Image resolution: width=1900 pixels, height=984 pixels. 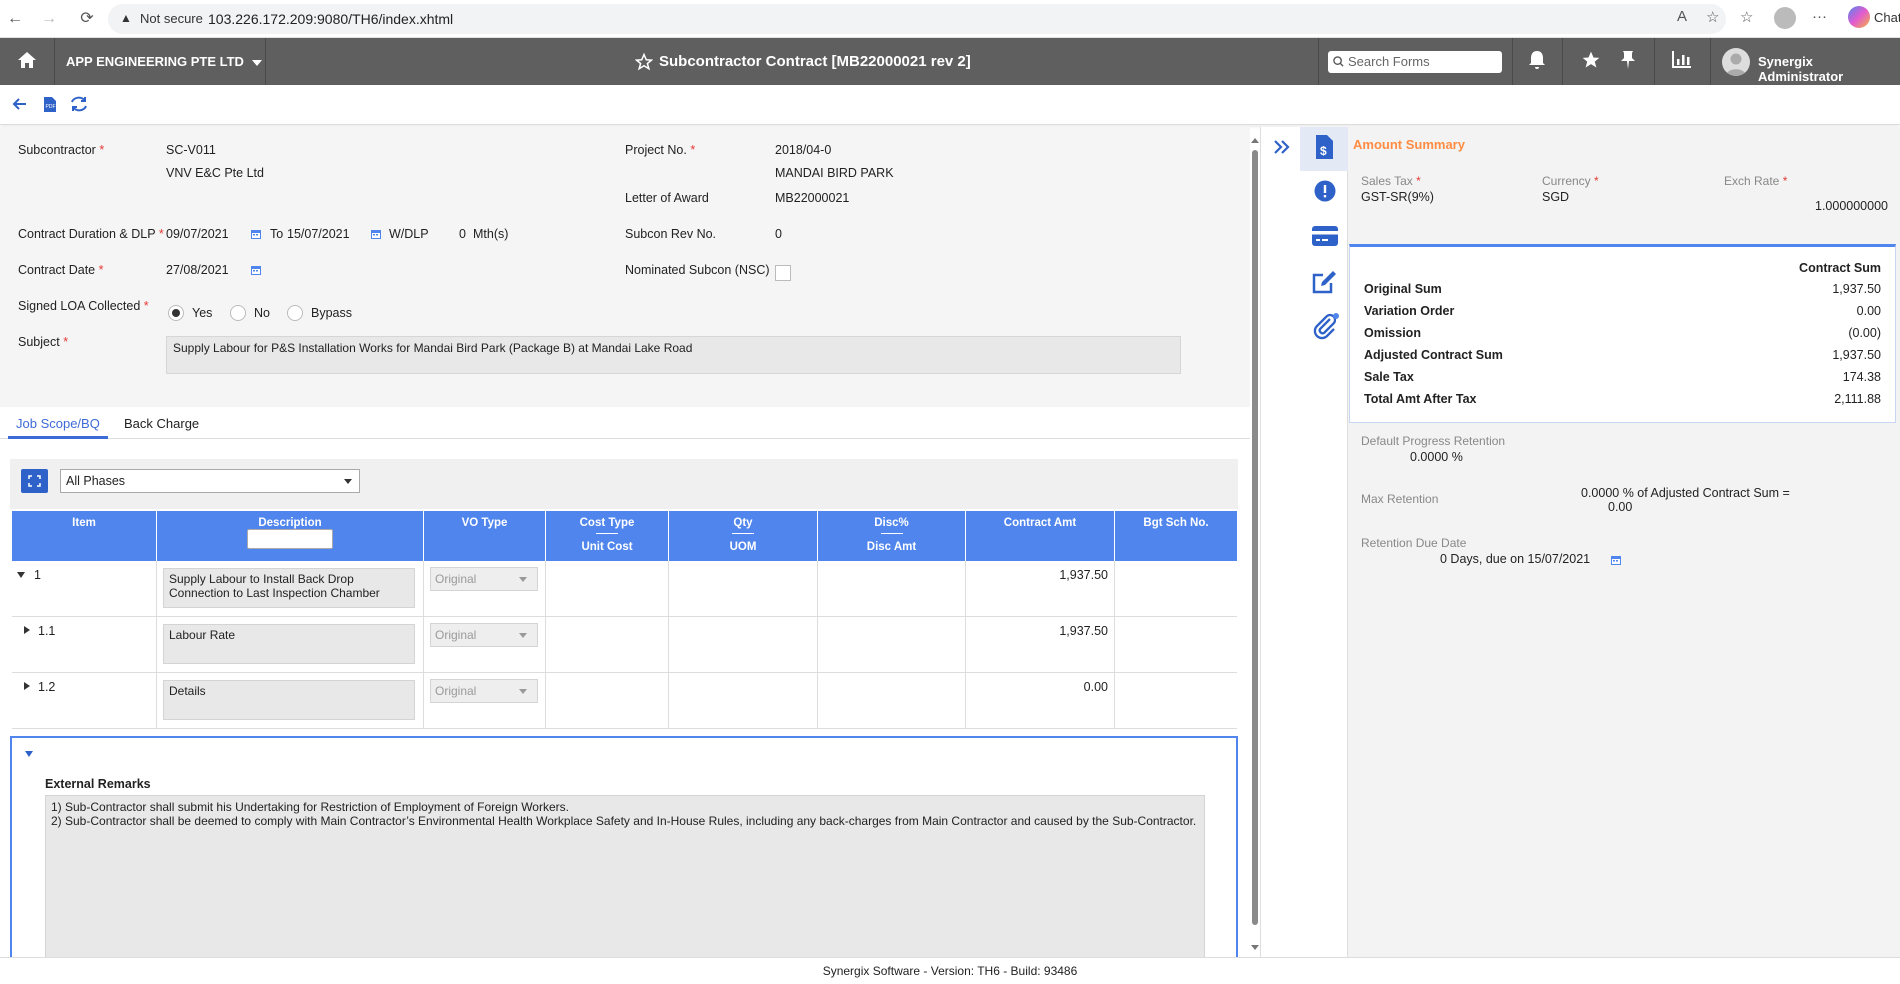 I want to click on col-bgt-sch: Bgt Sch No., so click(x=1176, y=536).